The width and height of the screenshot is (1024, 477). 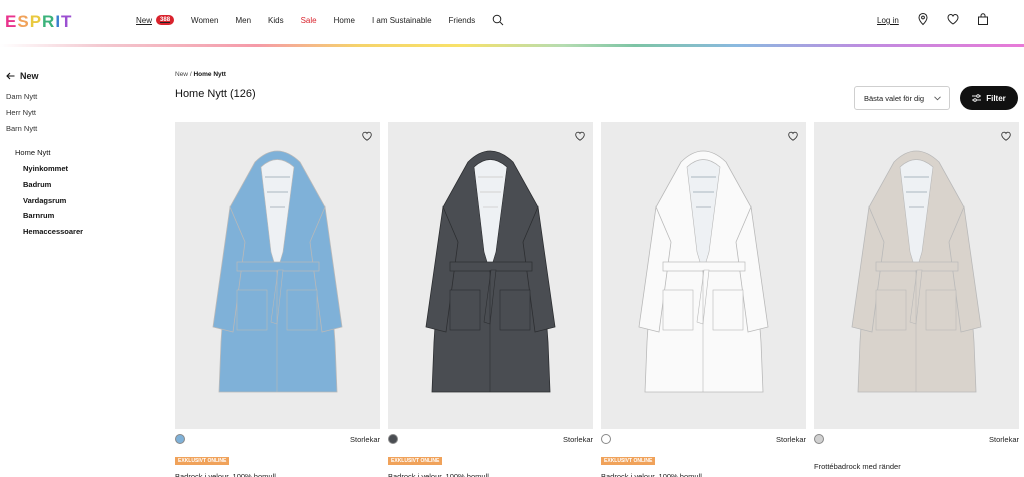 What do you see at coordinates (209, 74) in the screenshot?
I see `breadcrumb-current: Home Nytt` at bounding box center [209, 74].